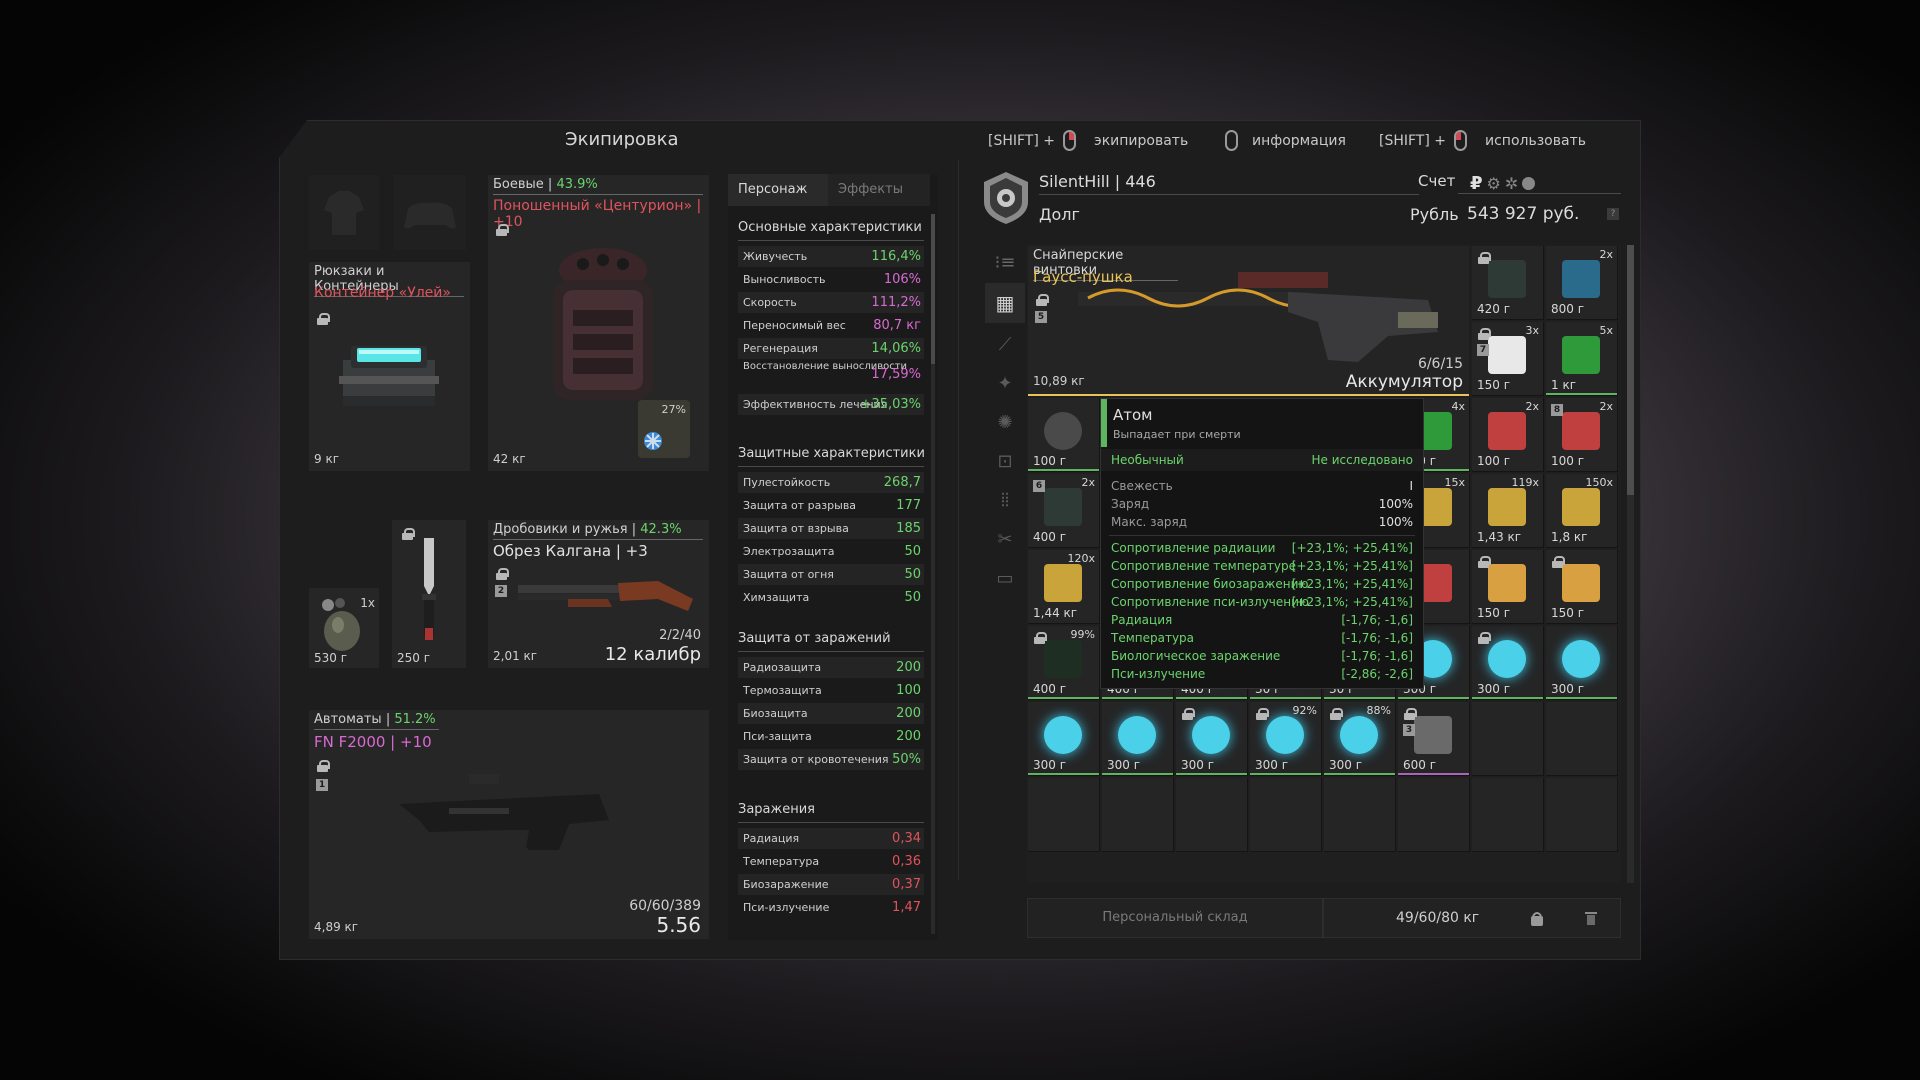  What do you see at coordinates (344, 628) in the screenshot?
I see `grenade-slot: 1x 530 г` at bounding box center [344, 628].